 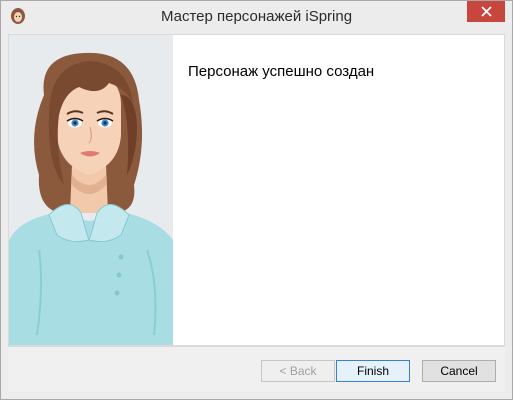 I want to click on cancel-button: Cancel, so click(x=459, y=371).